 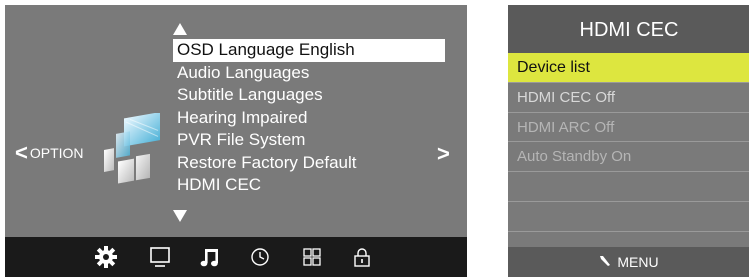 I want to click on tab-lock, so click(x=362, y=257).